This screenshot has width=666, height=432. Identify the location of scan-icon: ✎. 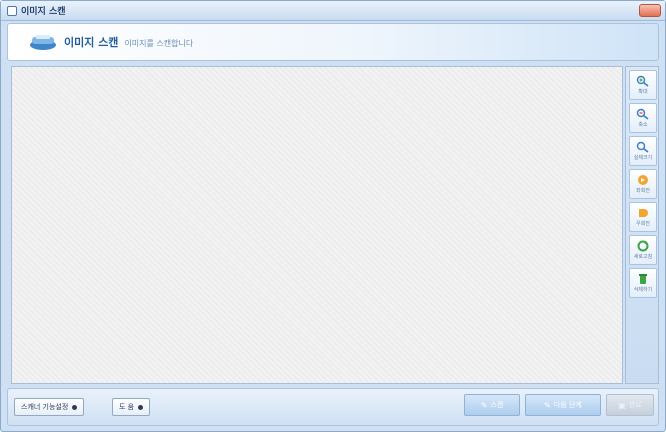
(484, 405).